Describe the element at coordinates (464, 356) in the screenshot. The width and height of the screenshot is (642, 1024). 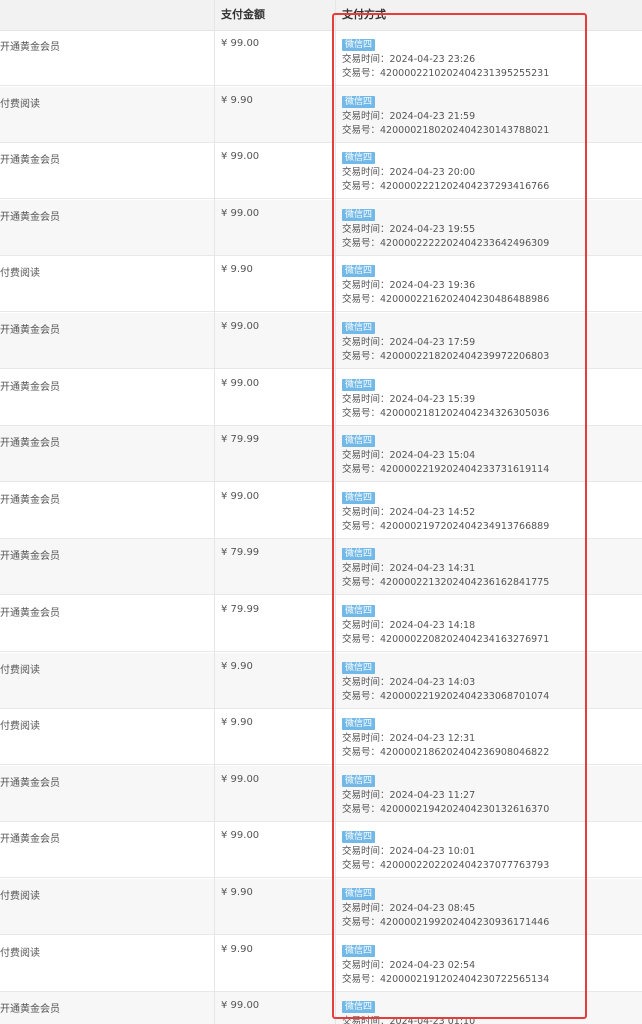
I see `transaction-id: 4200002218202404239972206803` at that location.